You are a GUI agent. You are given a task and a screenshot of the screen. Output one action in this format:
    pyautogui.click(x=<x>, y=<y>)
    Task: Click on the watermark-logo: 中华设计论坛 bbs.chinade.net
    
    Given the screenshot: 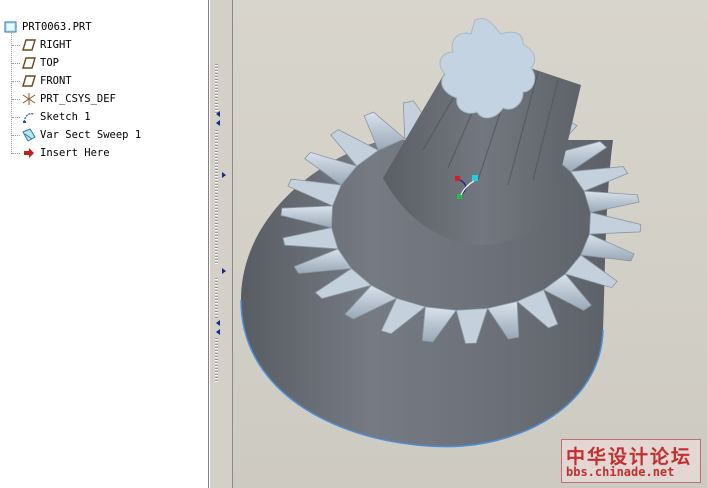 What is the action you would take?
    pyautogui.click(x=631, y=461)
    